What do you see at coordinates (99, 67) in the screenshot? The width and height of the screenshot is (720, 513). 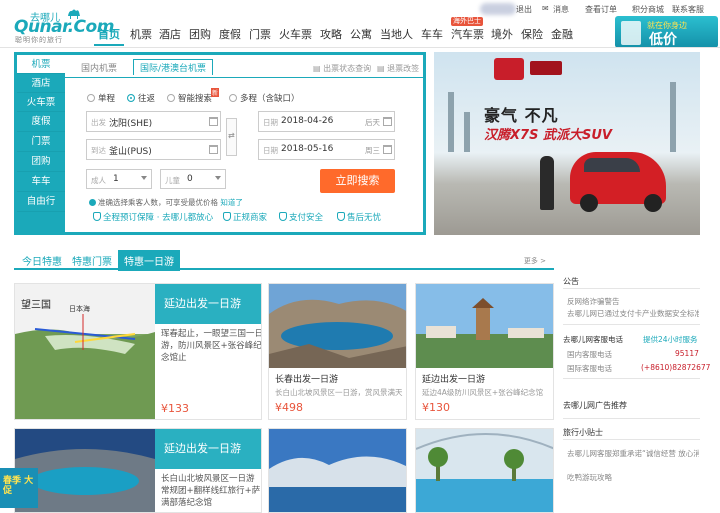 I see `subtab-domestic: 国内机票` at bounding box center [99, 67].